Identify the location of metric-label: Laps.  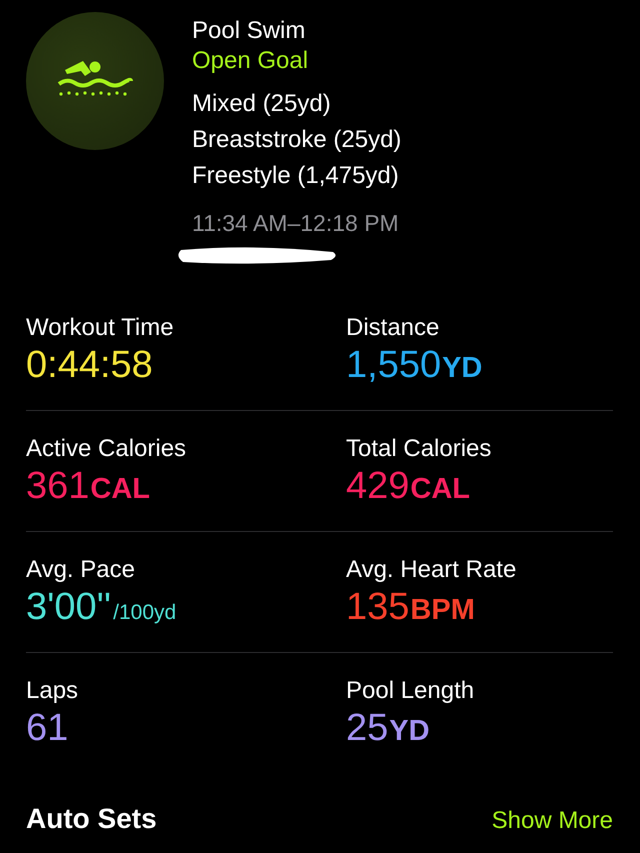
(53, 691).